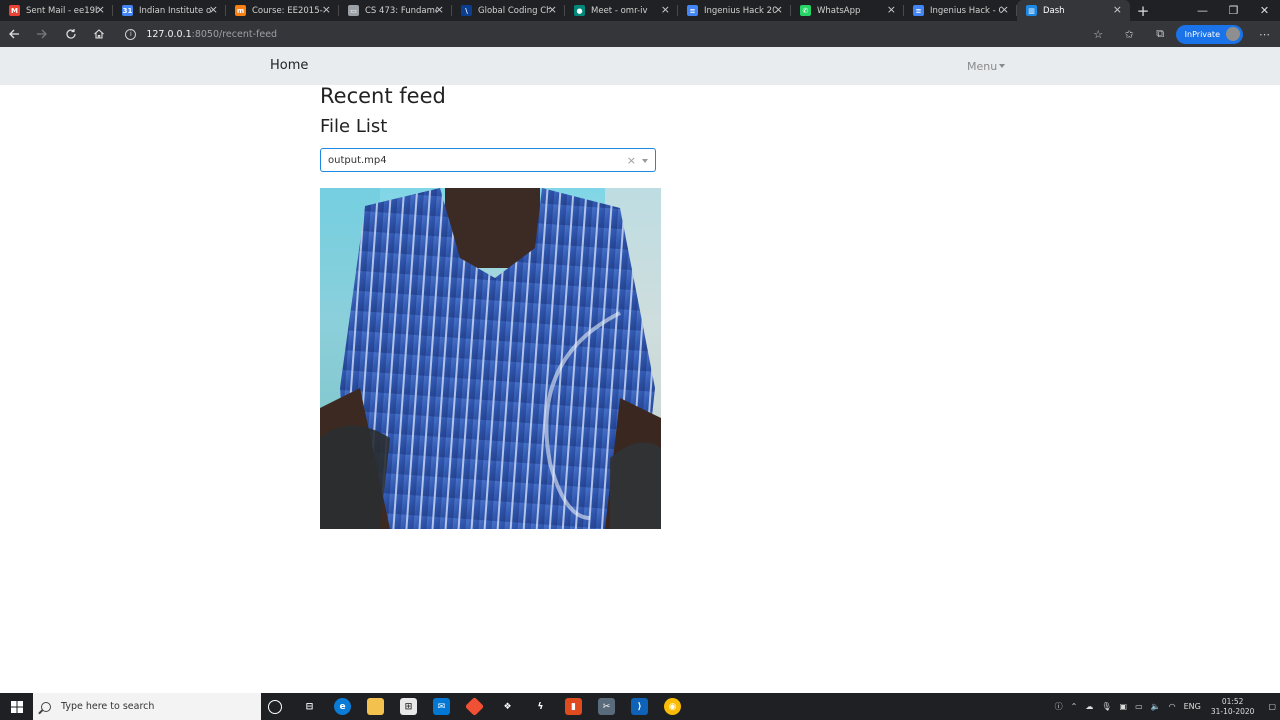 This screenshot has width=1280, height=720. I want to click on url-field: i 127.0.0.1:8050/recent-feed, so click(603, 34).